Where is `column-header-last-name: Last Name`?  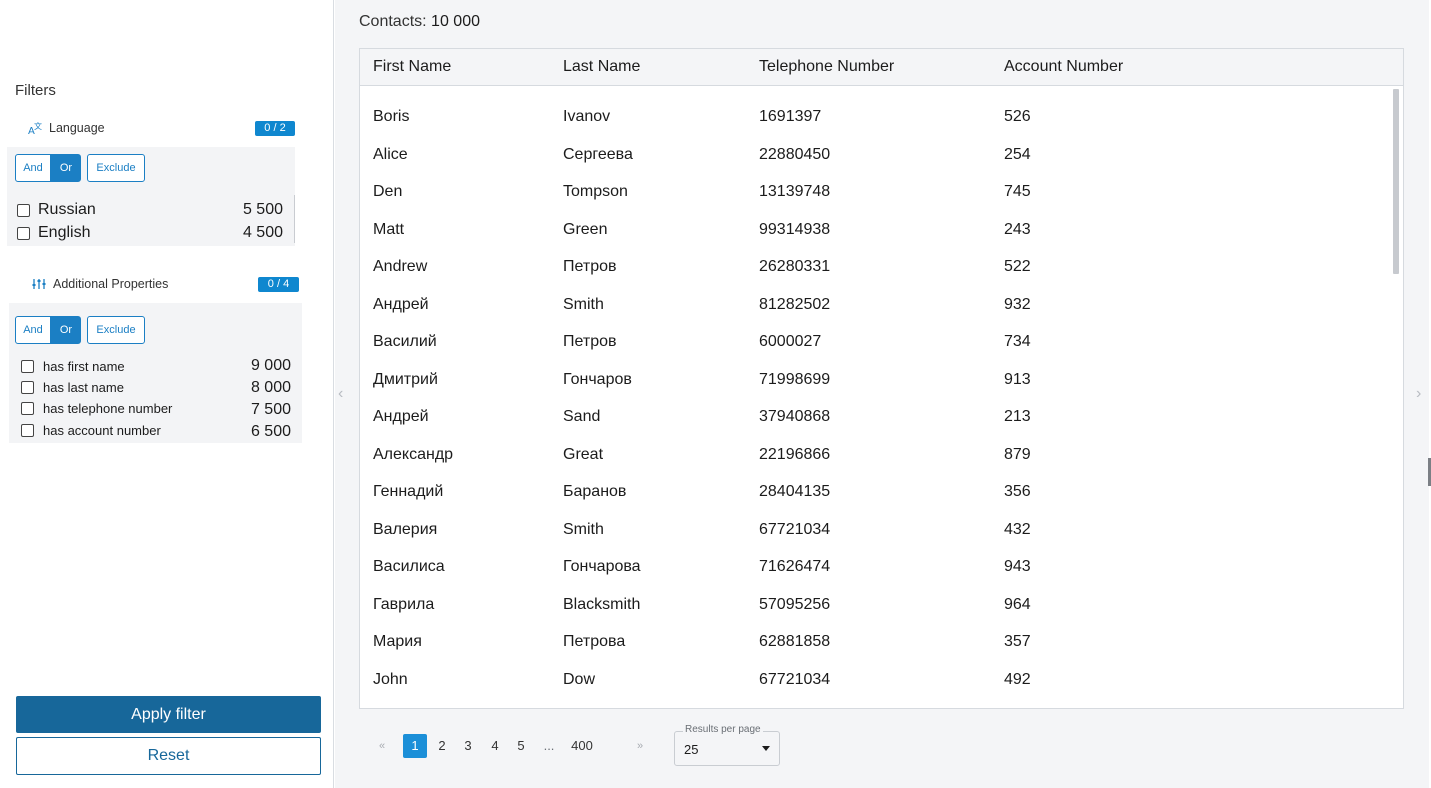
column-header-last-name: Last Name is located at coordinates (601, 67).